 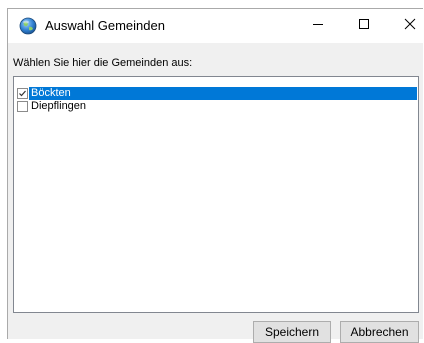 What do you see at coordinates (410, 26) in the screenshot?
I see `close-icon` at bounding box center [410, 26].